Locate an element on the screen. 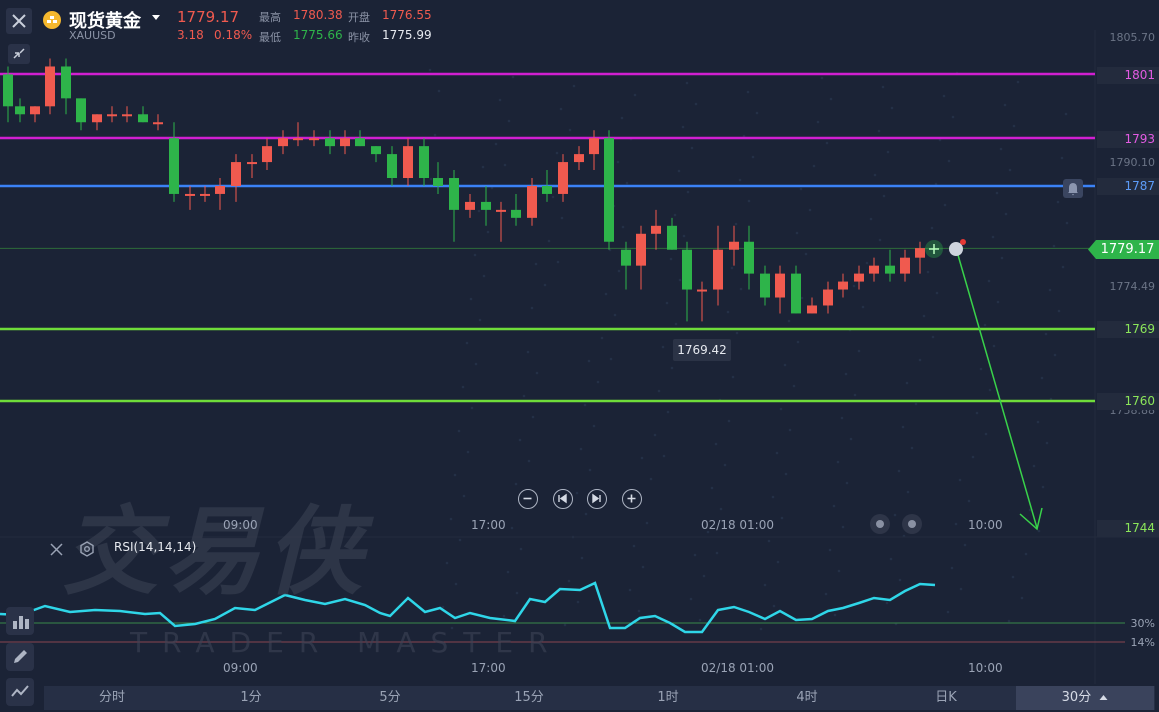 The width and height of the screenshot is (1159, 712). close-rsi-icon is located at coordinates (56, 549).